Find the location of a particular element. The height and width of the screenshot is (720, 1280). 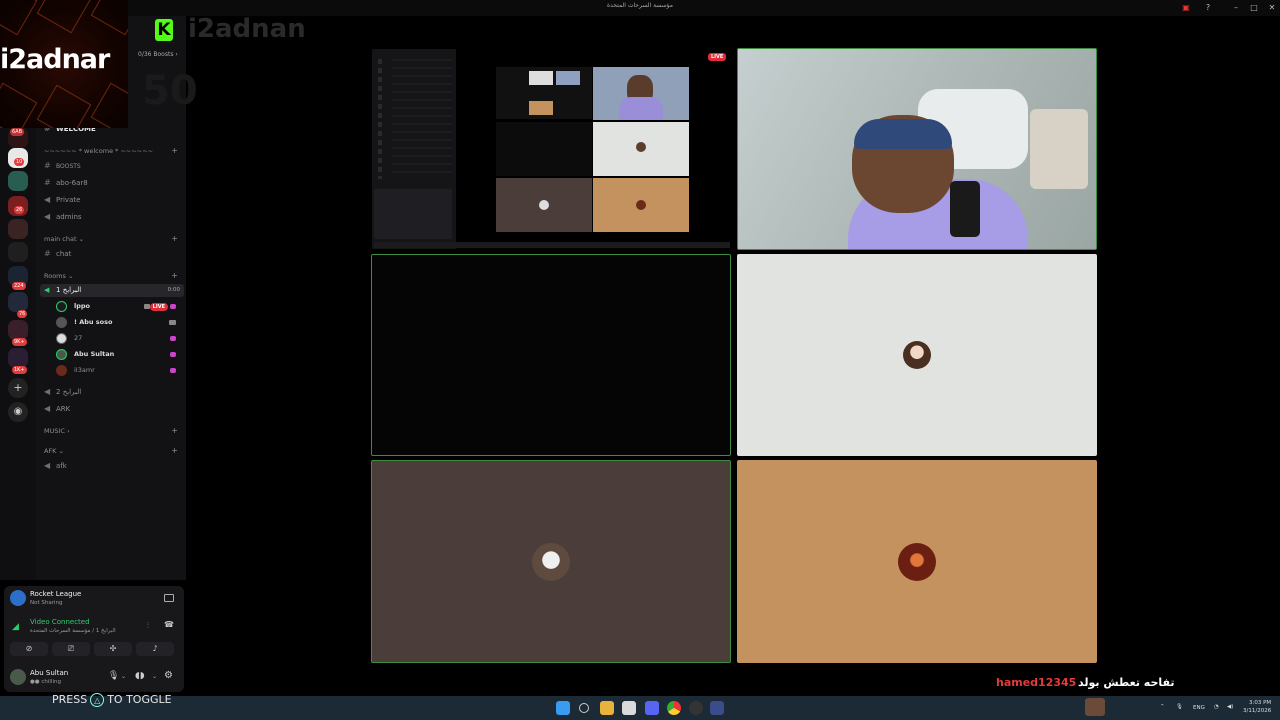

member-item: lppo LIVE is located at coordinates (119, 307).